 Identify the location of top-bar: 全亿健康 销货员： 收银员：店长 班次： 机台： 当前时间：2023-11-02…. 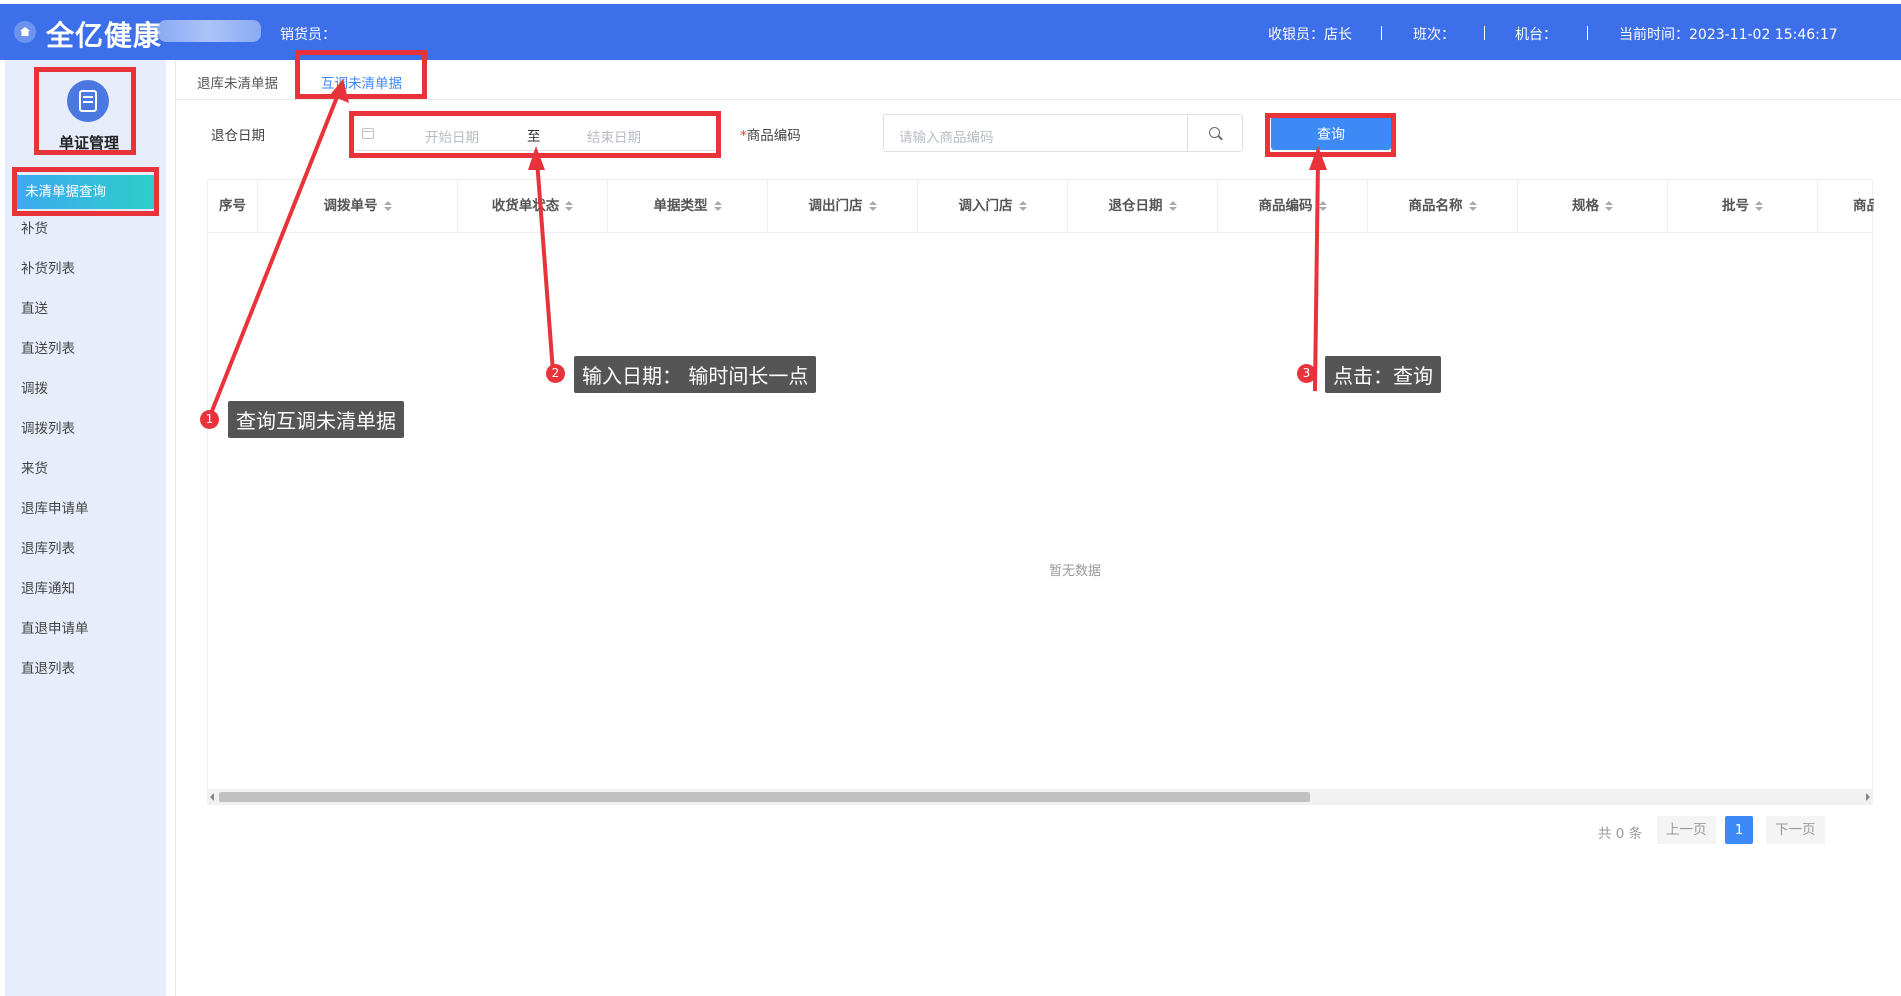
(950, 32).